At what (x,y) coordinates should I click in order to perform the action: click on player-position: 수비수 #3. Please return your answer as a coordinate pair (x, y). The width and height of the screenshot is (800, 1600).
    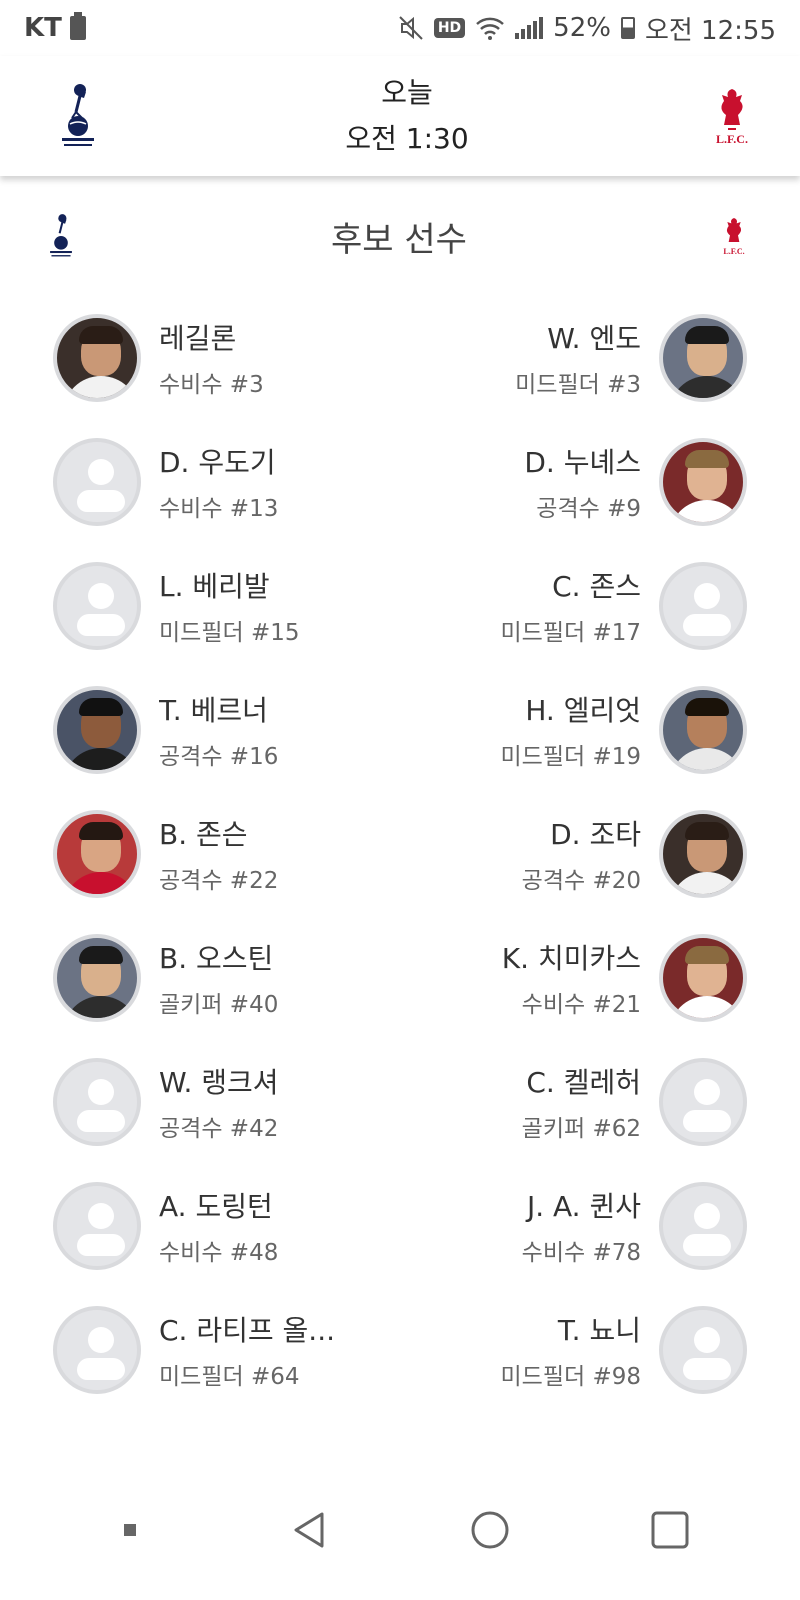
    Looking at the image, I should click on (211, 385).